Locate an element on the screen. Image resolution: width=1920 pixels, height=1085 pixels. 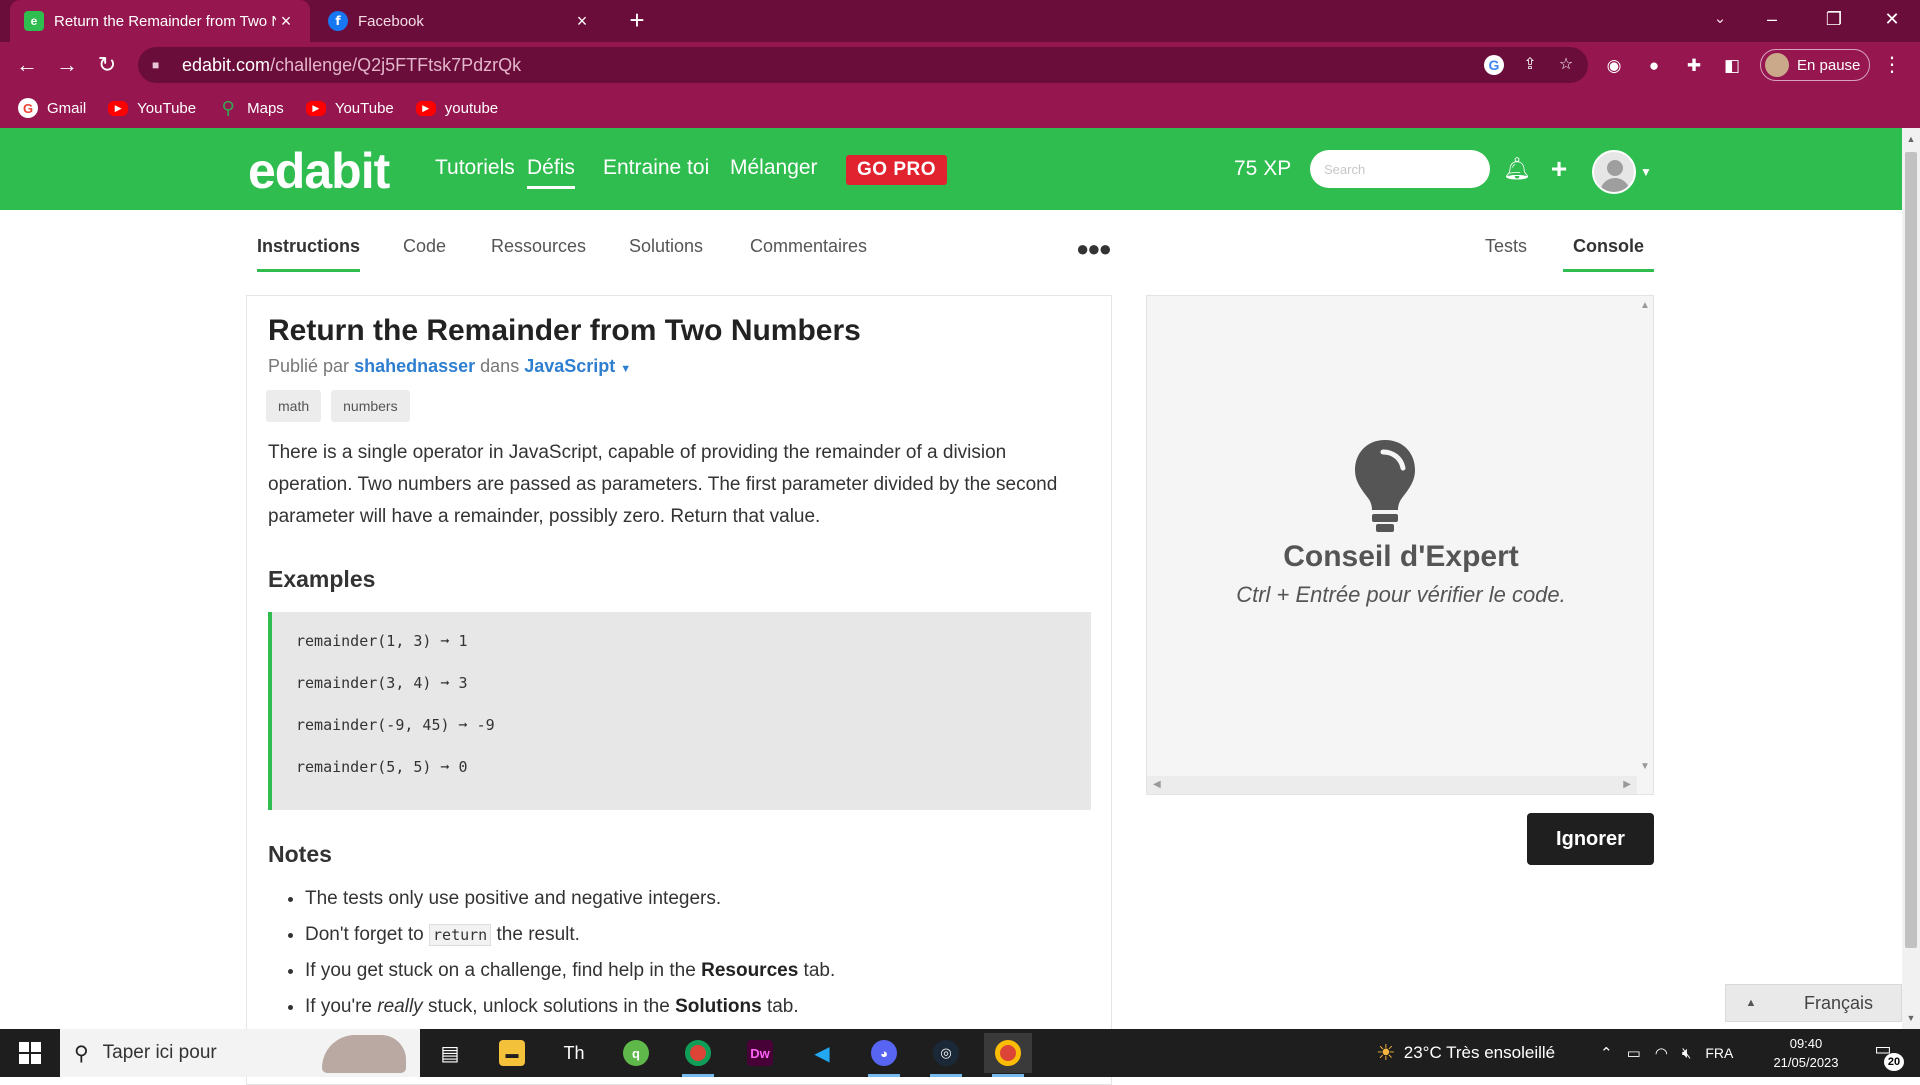
bookmark-youtube: ▶ YouTube is located at coordinates (152, 108).